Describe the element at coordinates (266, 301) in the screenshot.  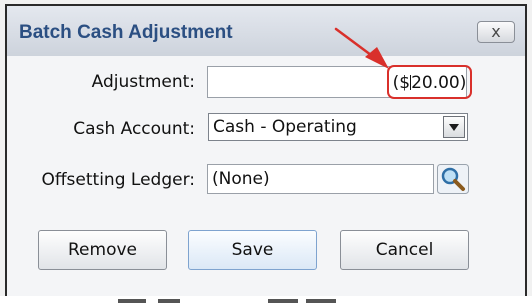
I see `background-strip` at that location.